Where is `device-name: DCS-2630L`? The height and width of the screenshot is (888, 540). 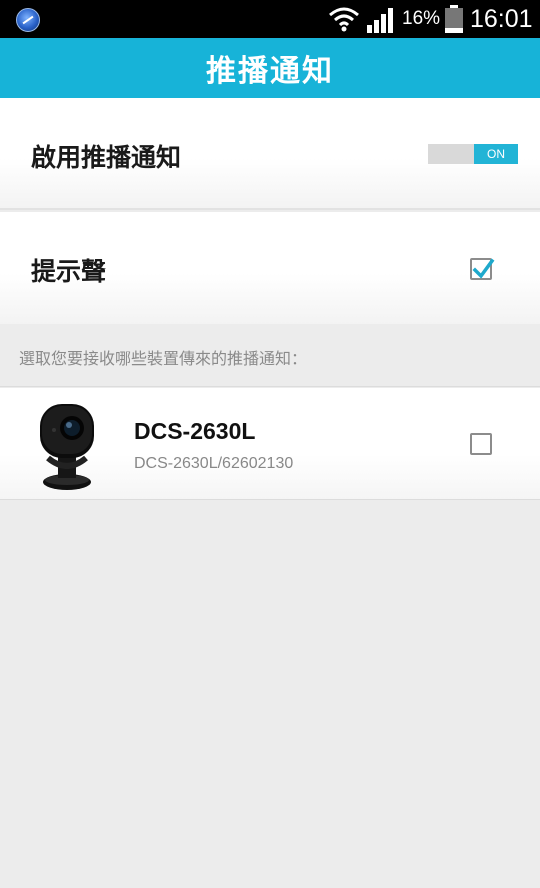
device-name: DCS-2630L is located at coordinates (195, 431).